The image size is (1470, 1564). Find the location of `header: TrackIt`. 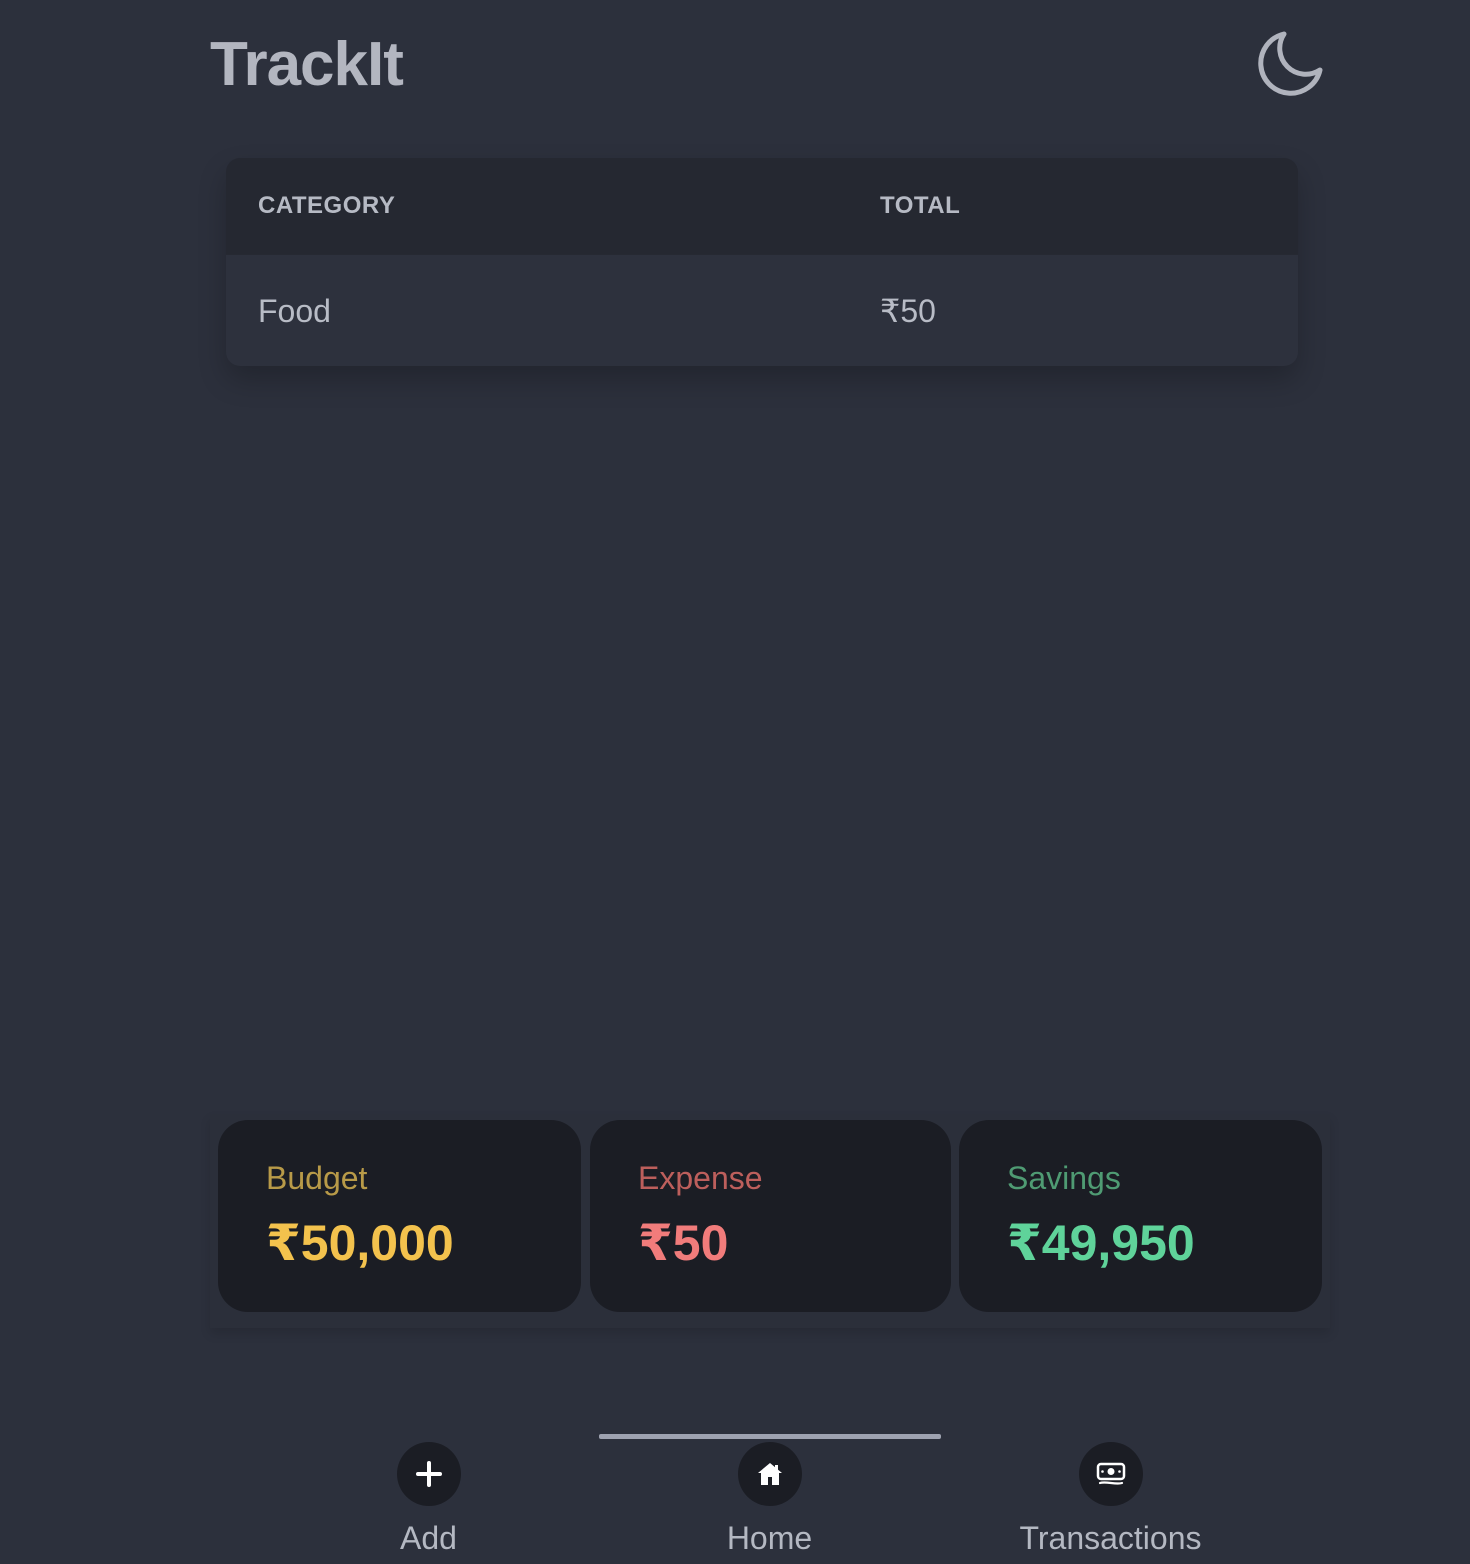

header: TrackIt is located at coordinates (770, 66).